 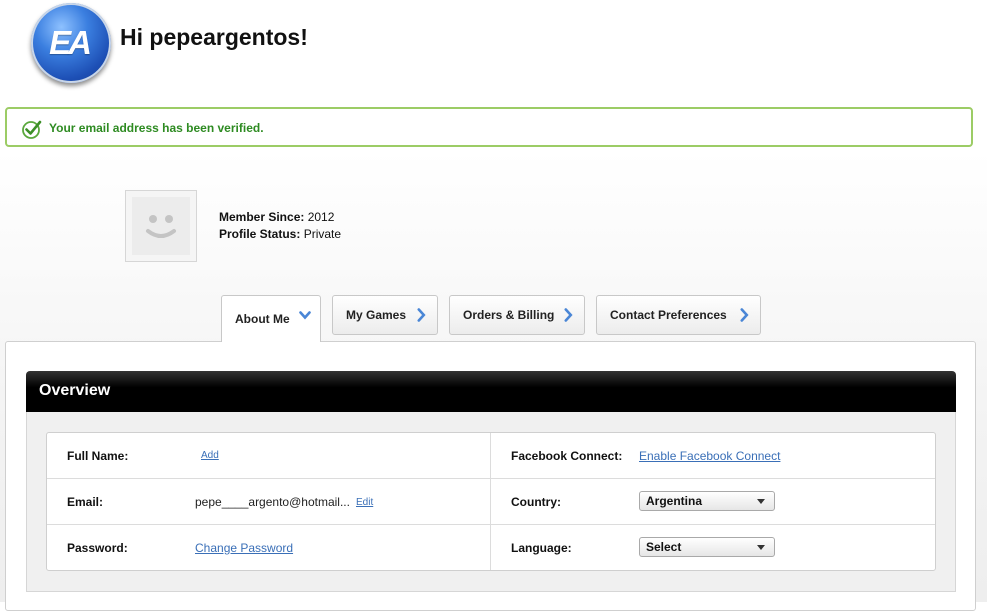 What do you see at coordinates (322, 234) in the screenshot?
I see `profile-status-value: Private` at bounding box center [322, 234].